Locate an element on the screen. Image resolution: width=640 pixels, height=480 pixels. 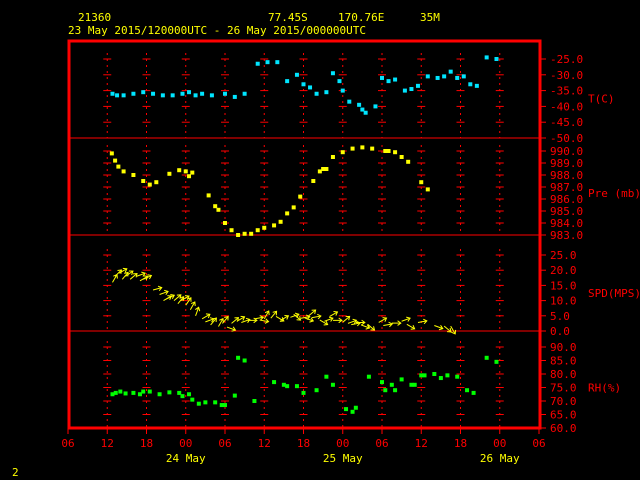
panel-label-temperature: T(C) is located at coordinates (601, 99).